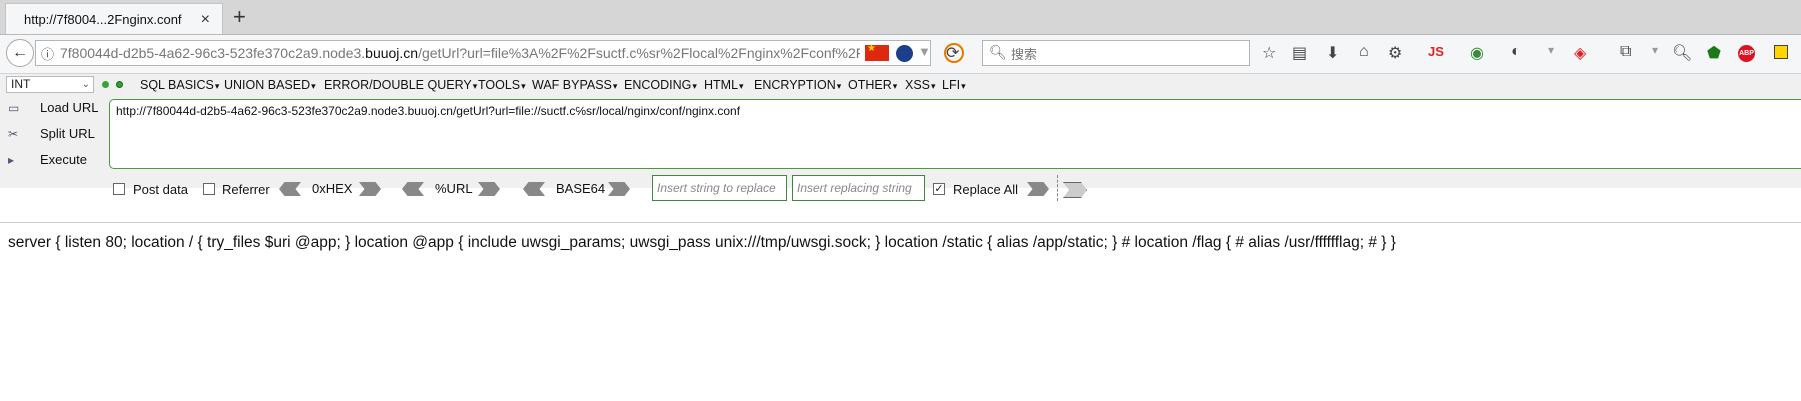 This screenshot has width=1801, height=401. I want to click on js-toggle-icon: JS, so click(1436, 51).